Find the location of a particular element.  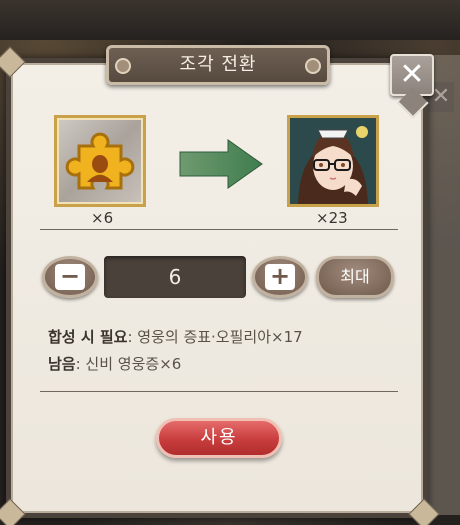

source-item-slot is located at coordinates (100, 161).